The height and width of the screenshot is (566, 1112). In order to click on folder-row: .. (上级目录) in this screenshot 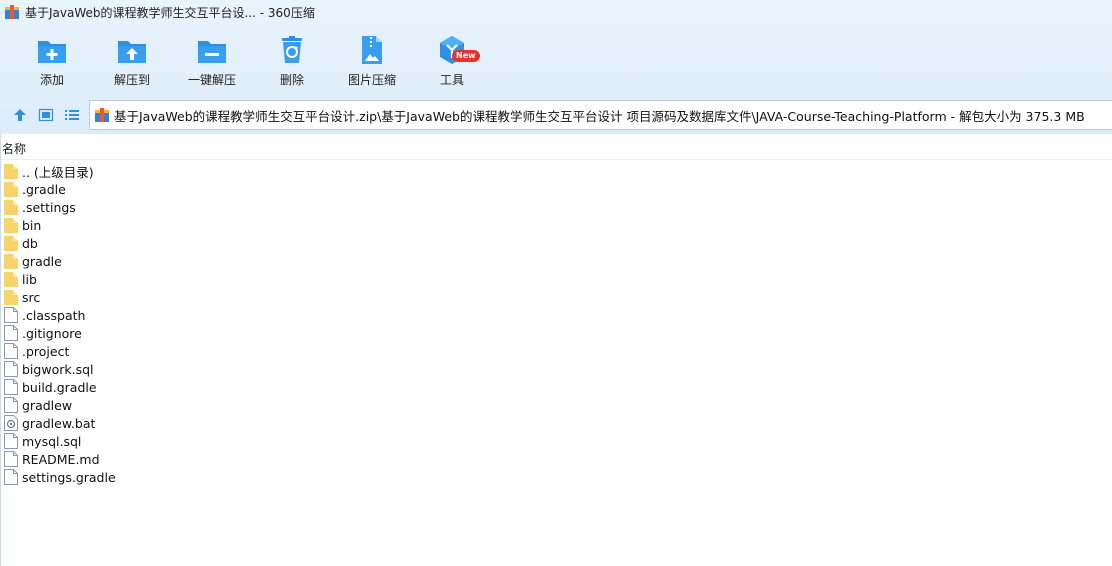, I will do `click(60, 171)`.